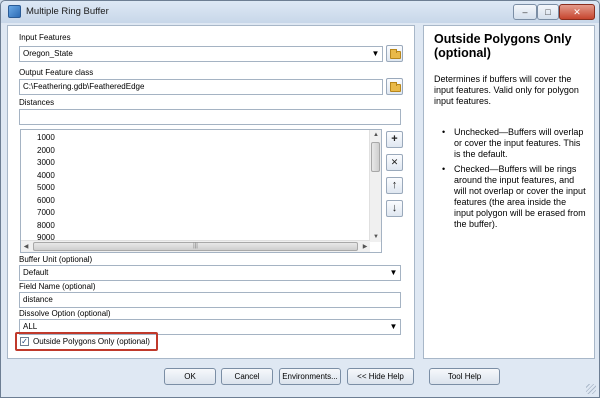 This screenshot has width=600, height=398. What do you see at coordinates (46, 226) in the screenshot?
I see `list-item: 8000` at bounding box center [46, 226].